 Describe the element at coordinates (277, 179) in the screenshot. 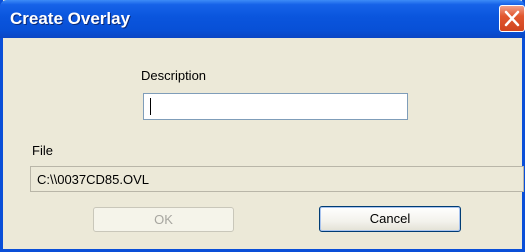

I see `file-path-field: C:\\0037CD85.OVL` at that location.